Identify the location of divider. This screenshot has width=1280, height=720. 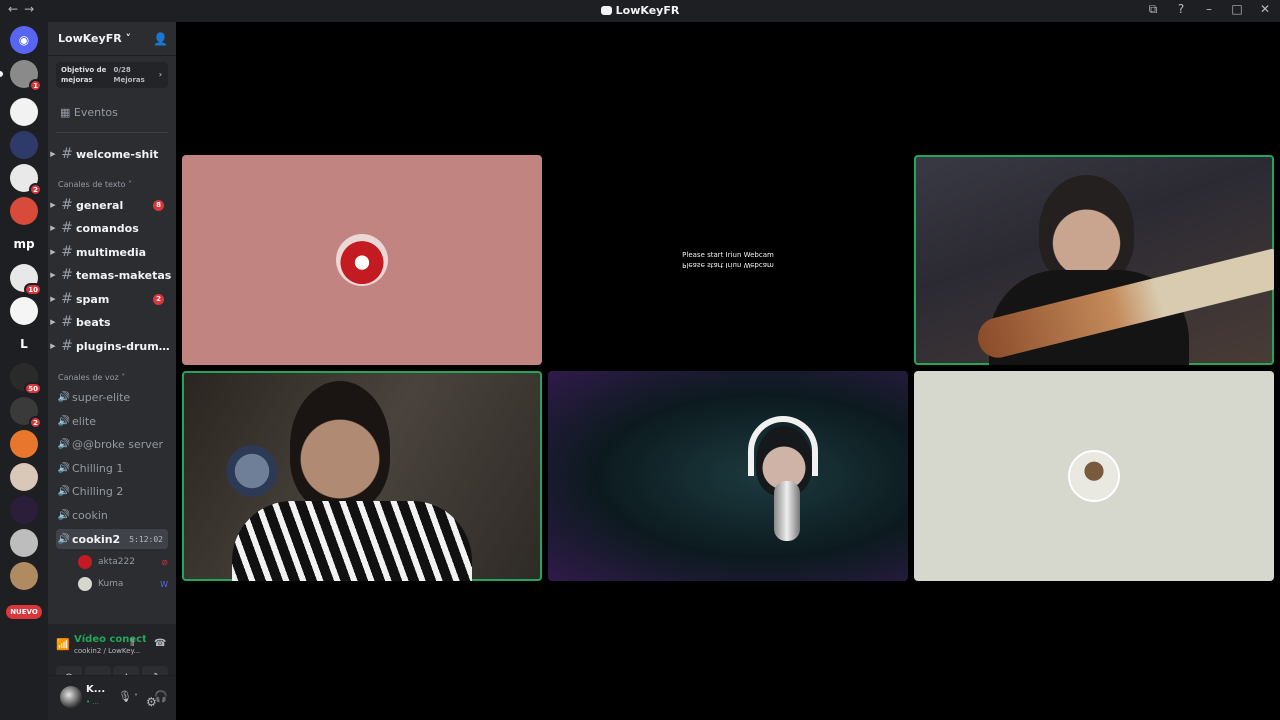
(112, 132).